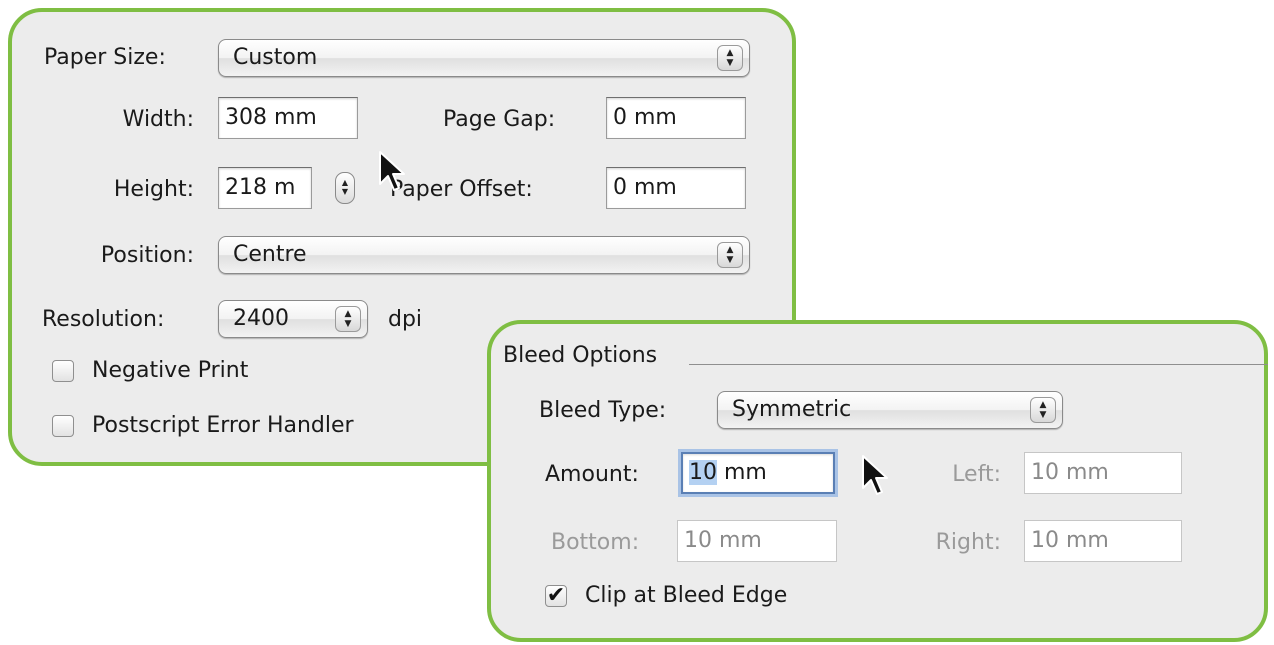 The width and height of the screenshot is (1274, 645). Describe the element at coordinates (686, 595) in the screenshot. I see `clip-at-bleed-edge-label: Clip at Bleed Edge` at that location.